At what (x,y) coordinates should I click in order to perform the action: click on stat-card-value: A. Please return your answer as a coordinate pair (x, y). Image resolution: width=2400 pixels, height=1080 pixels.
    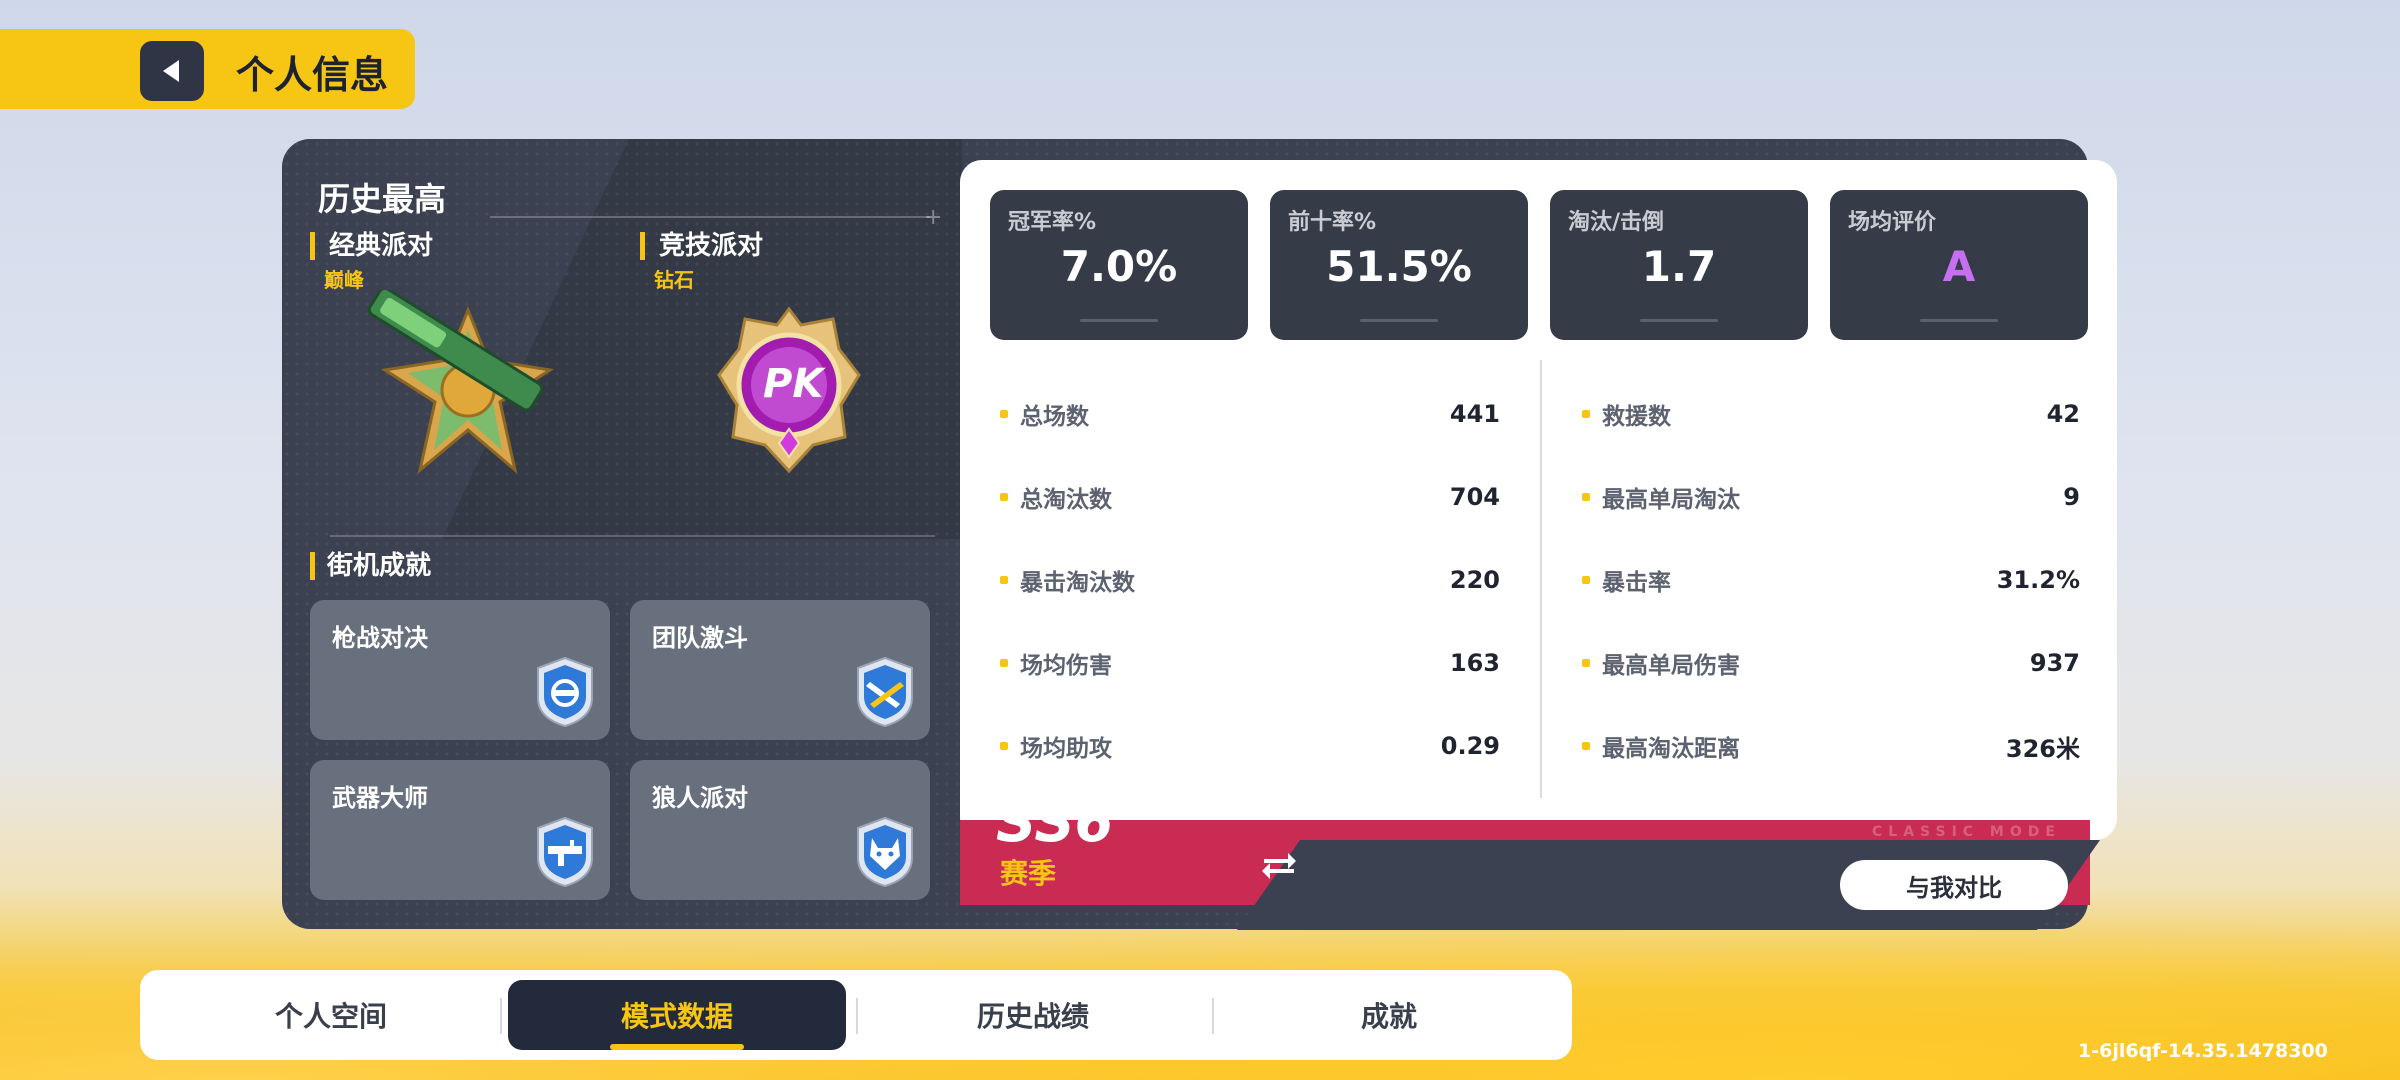
    Looking at the image, I should click on (1959, 266).